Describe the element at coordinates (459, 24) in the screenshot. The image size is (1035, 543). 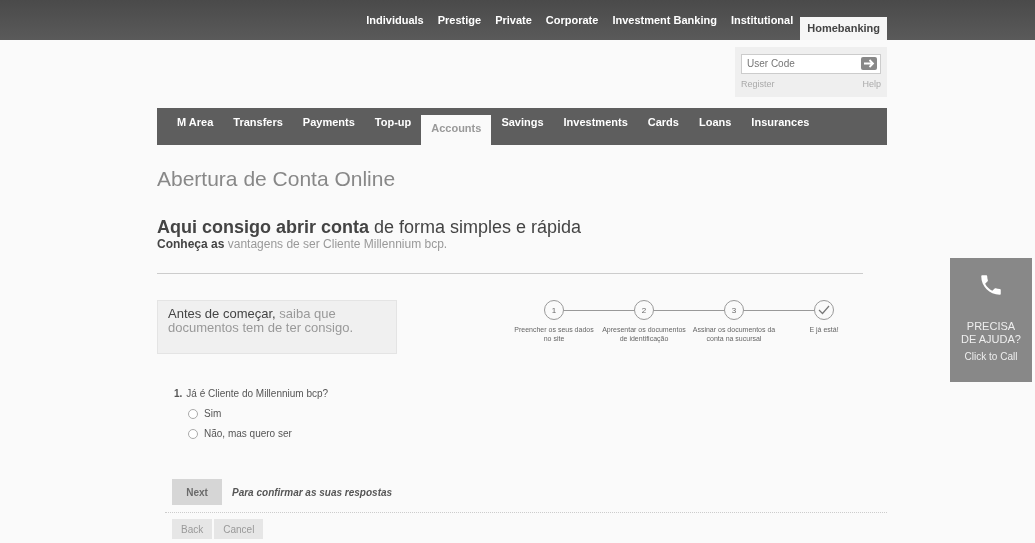
I see `site-tab: Prestige` at that location.